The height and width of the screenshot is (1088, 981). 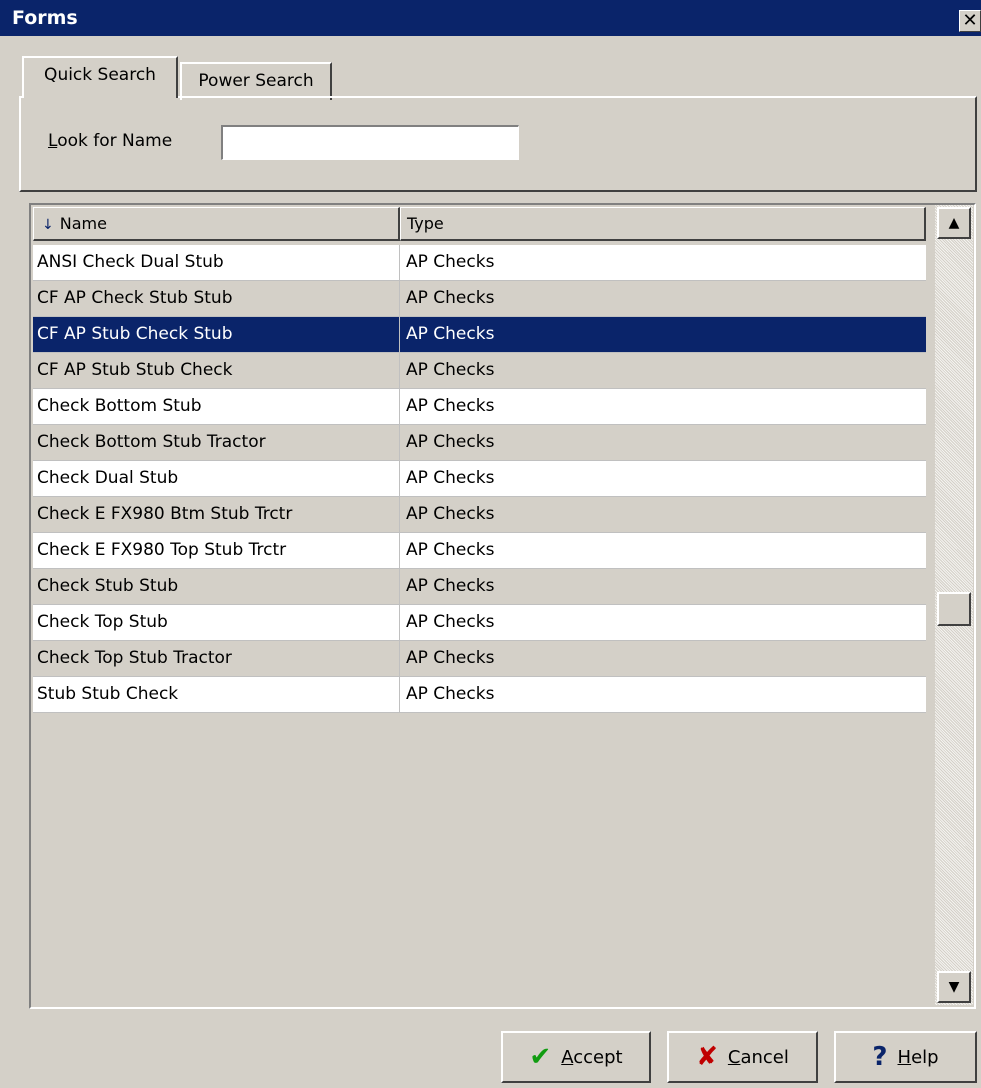 What do you see at coordinates (203, 81) in the screenshot?
I see `tab-power-search-mnemonic: P` at bounding box center [203, 81].